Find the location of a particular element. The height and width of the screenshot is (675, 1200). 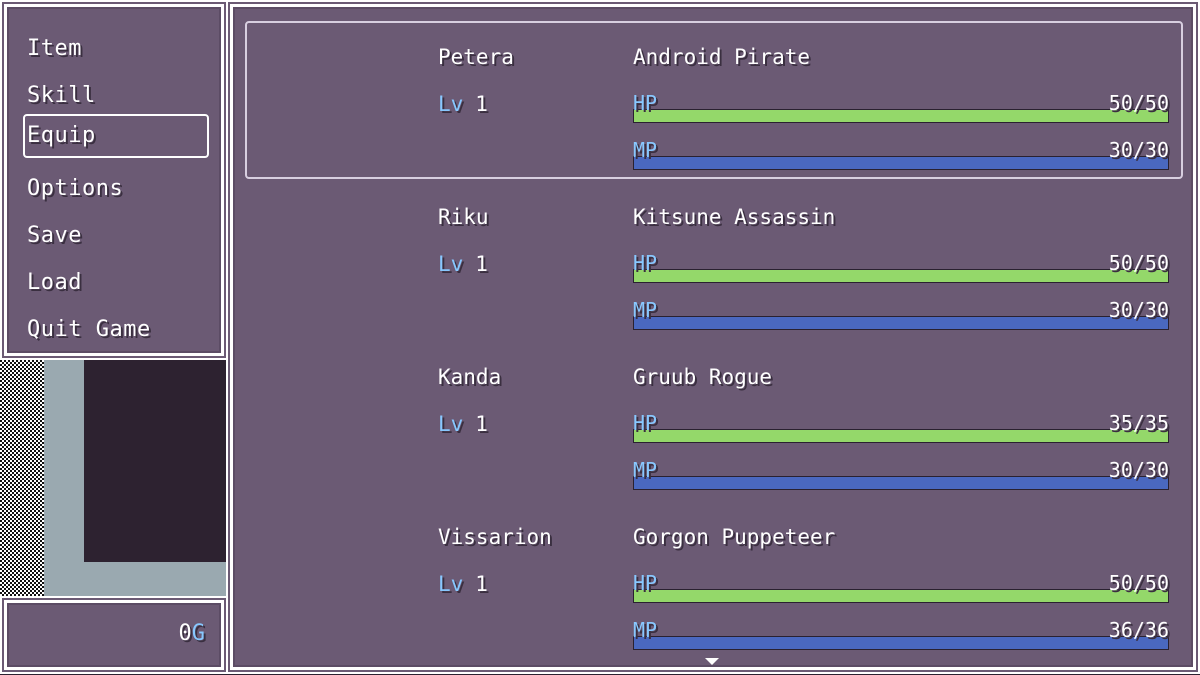

down-arrow-icon is located at coordinates (712, 661).